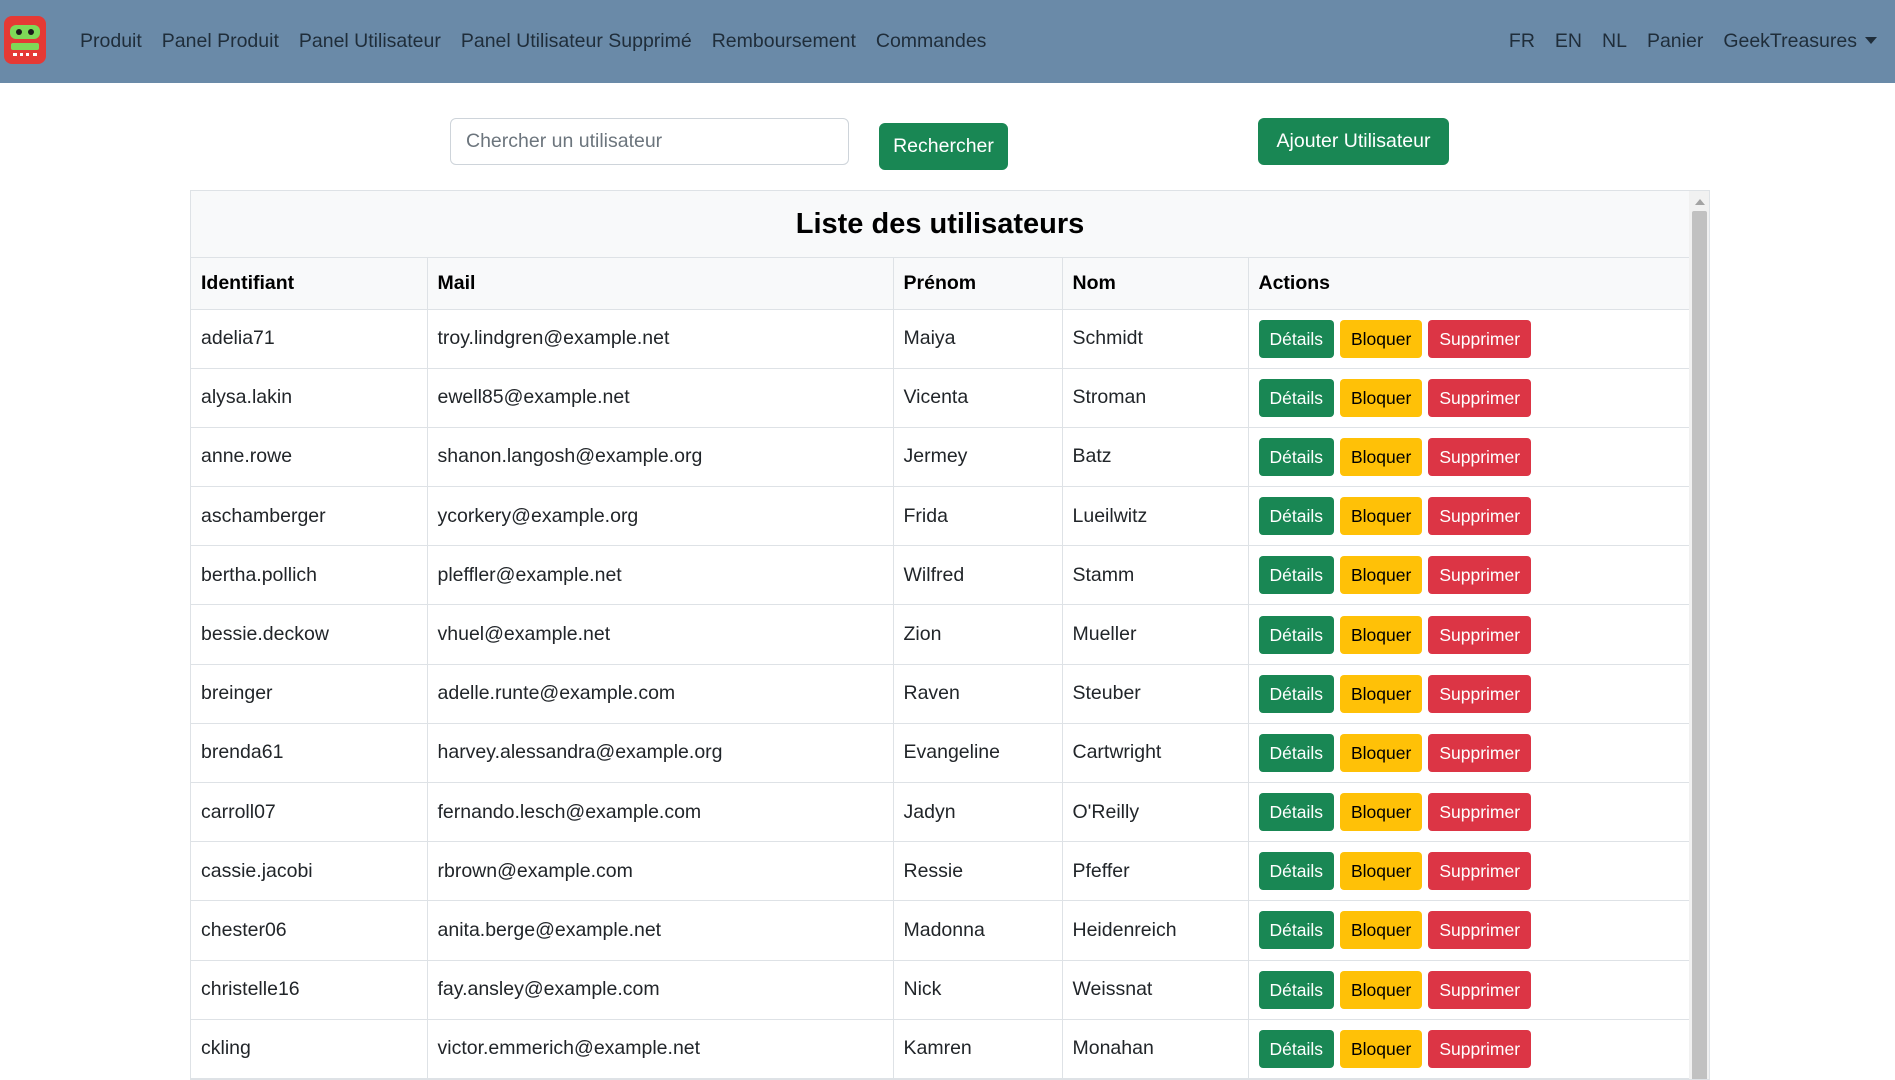 The height and width of the screenshot is (1080, 1895). What do you see at coordinates (1155, 634) in the screenshot?
I see `cell-nom: Mueller` at bounding box center [1155, 634].